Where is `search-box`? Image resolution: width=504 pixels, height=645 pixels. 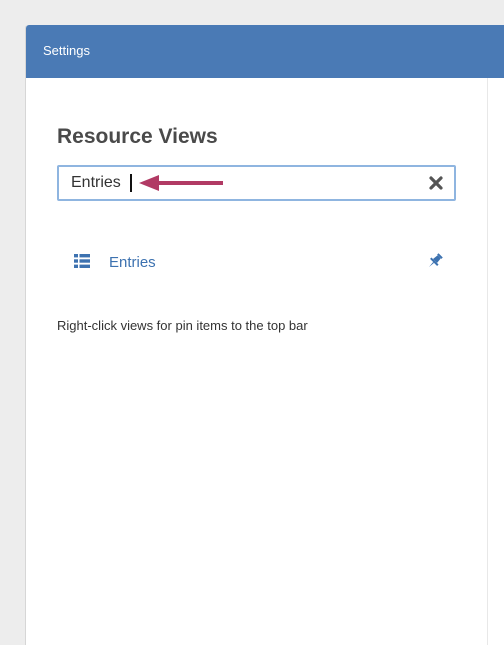 search-box is located at coordinates (256, 183).